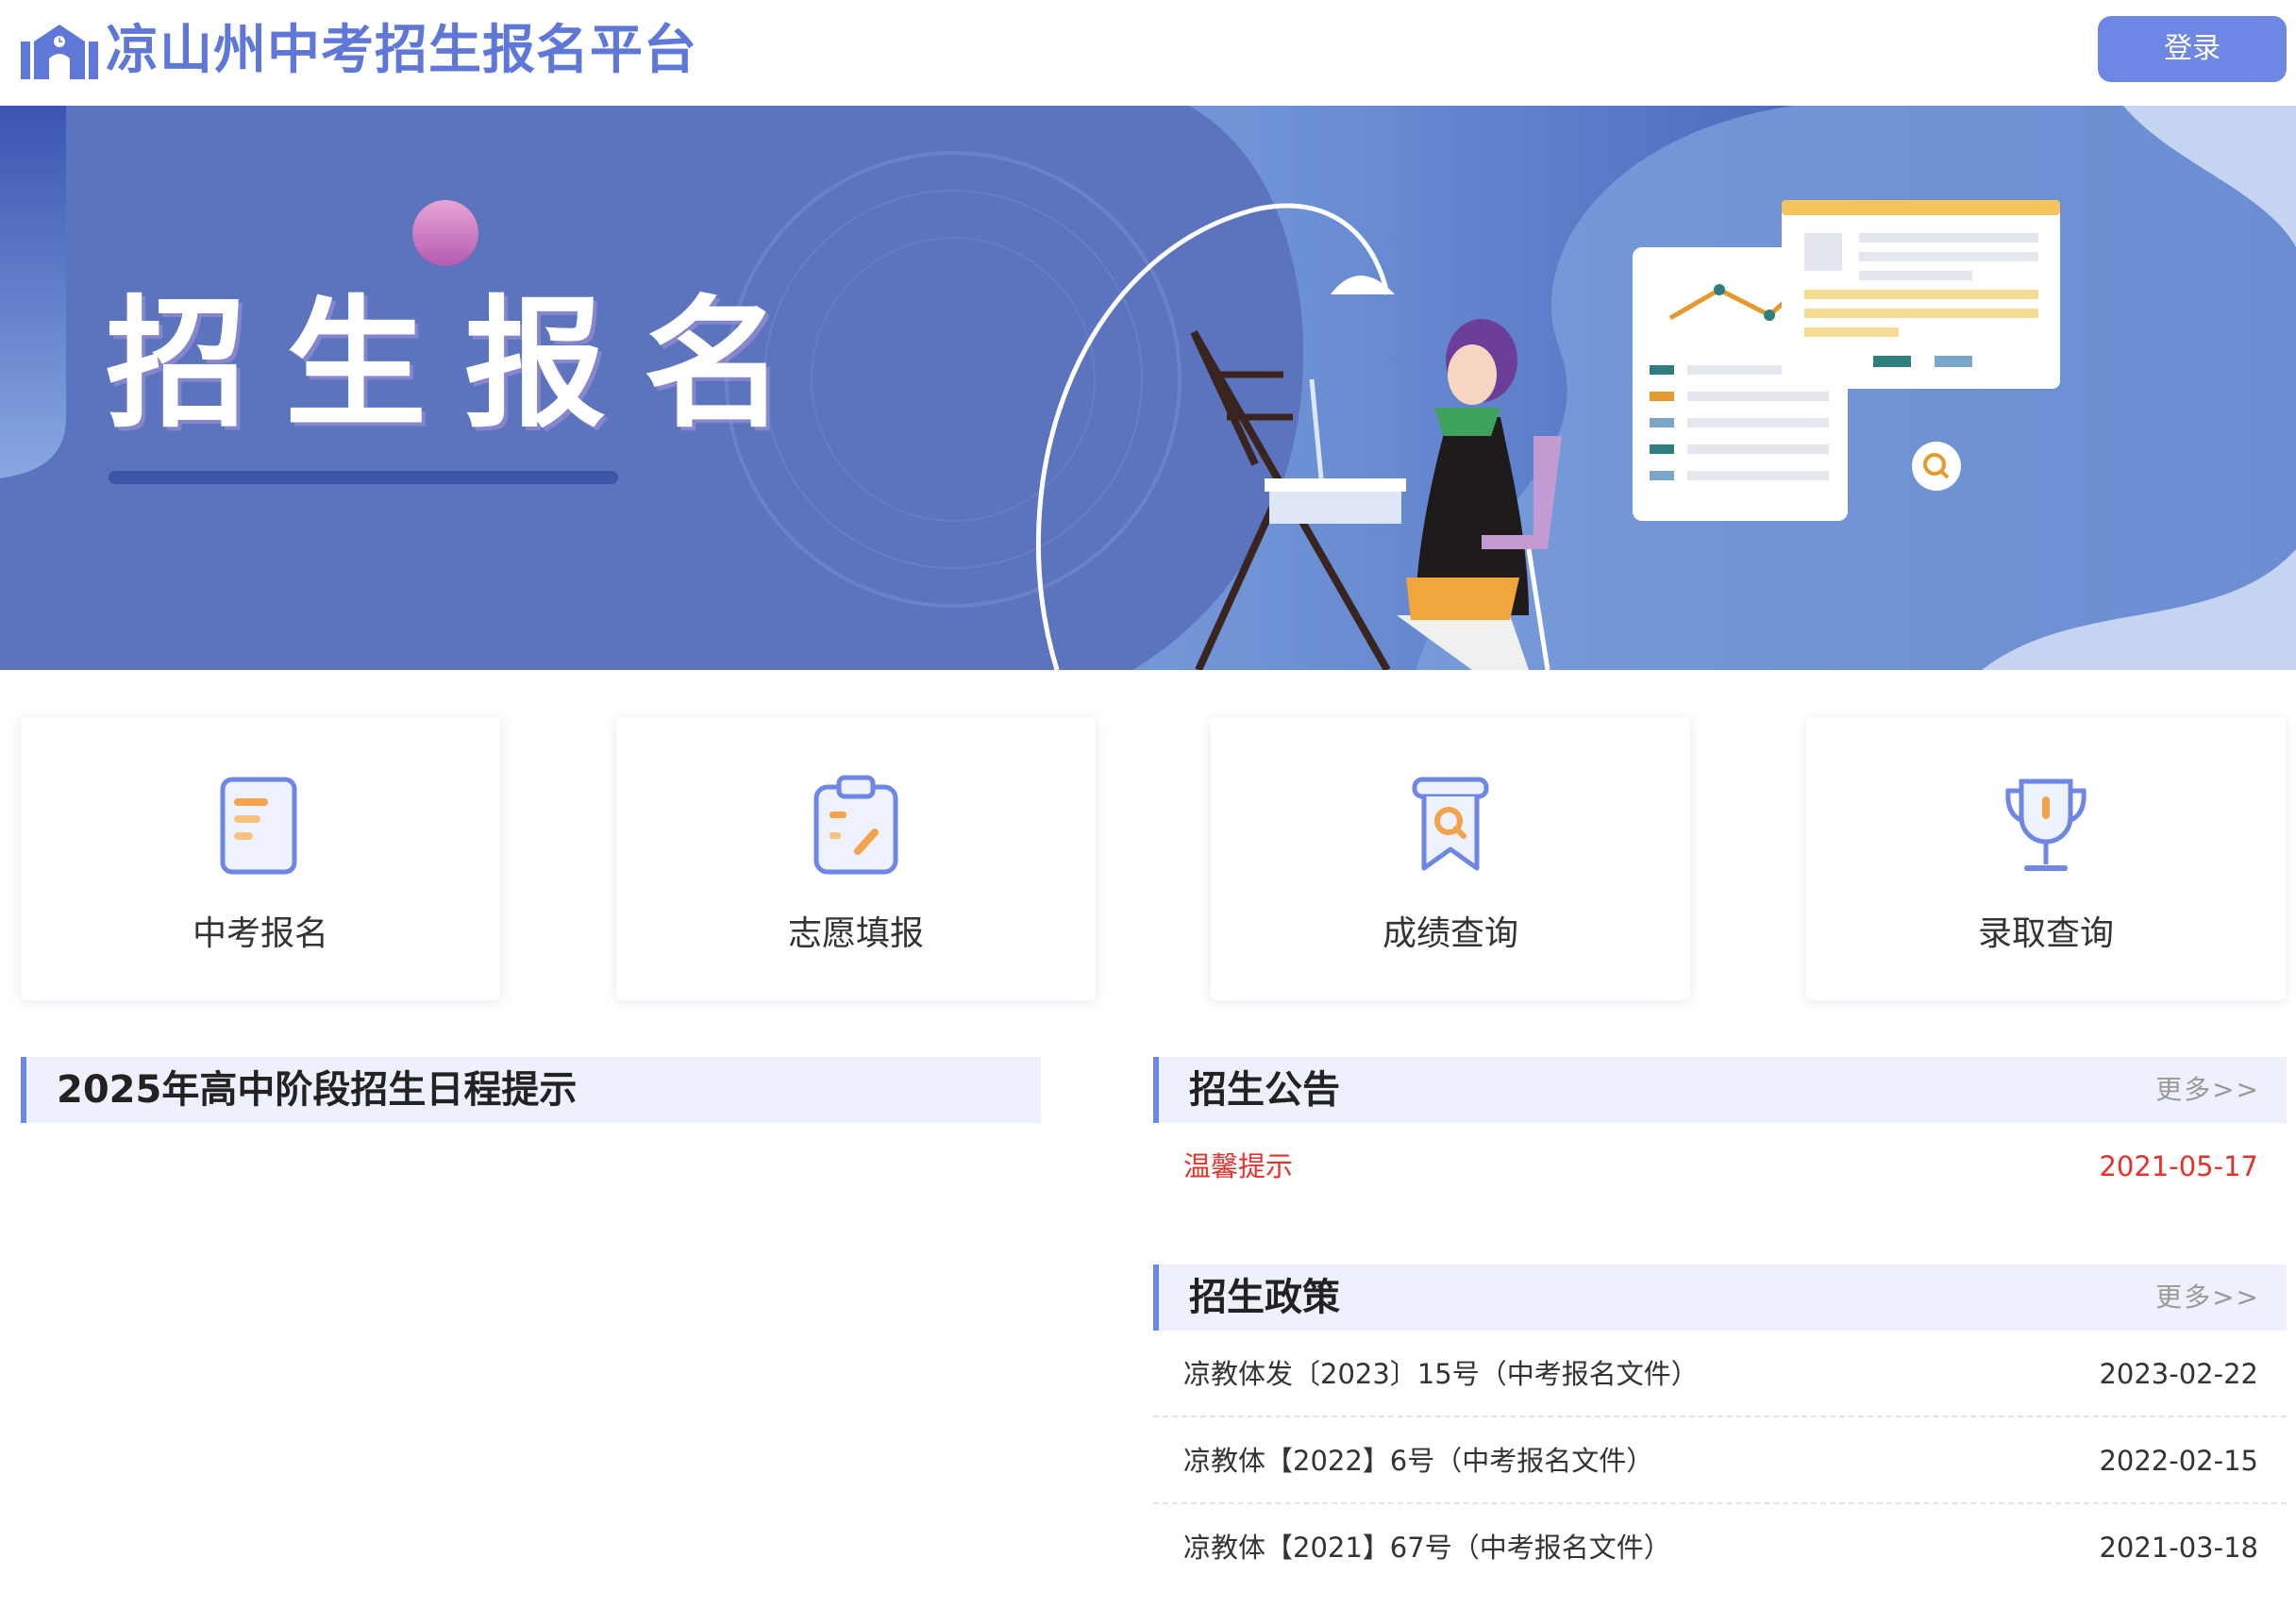 This screenshot has height=1608, width=2296. Describe the element at coordinates (855, 825) in the screenshot. I see `clipboard-edit-icon` at that location.